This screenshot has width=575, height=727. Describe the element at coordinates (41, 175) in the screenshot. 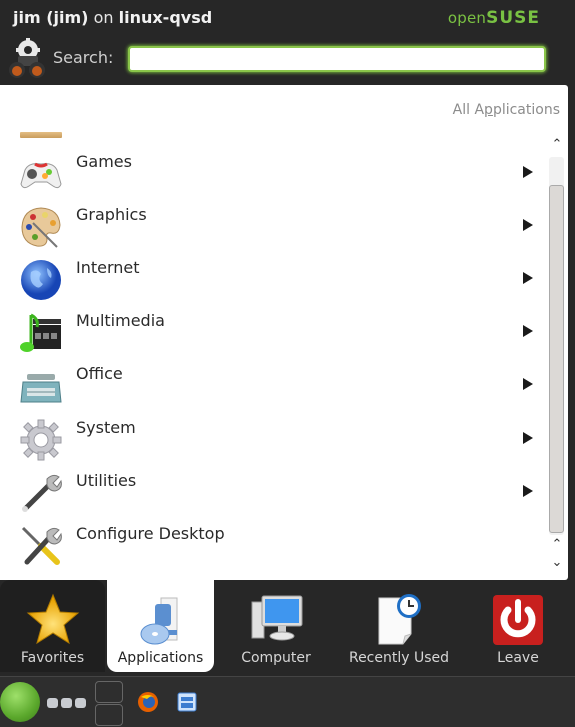

I see `gamepad-icon` at that location.